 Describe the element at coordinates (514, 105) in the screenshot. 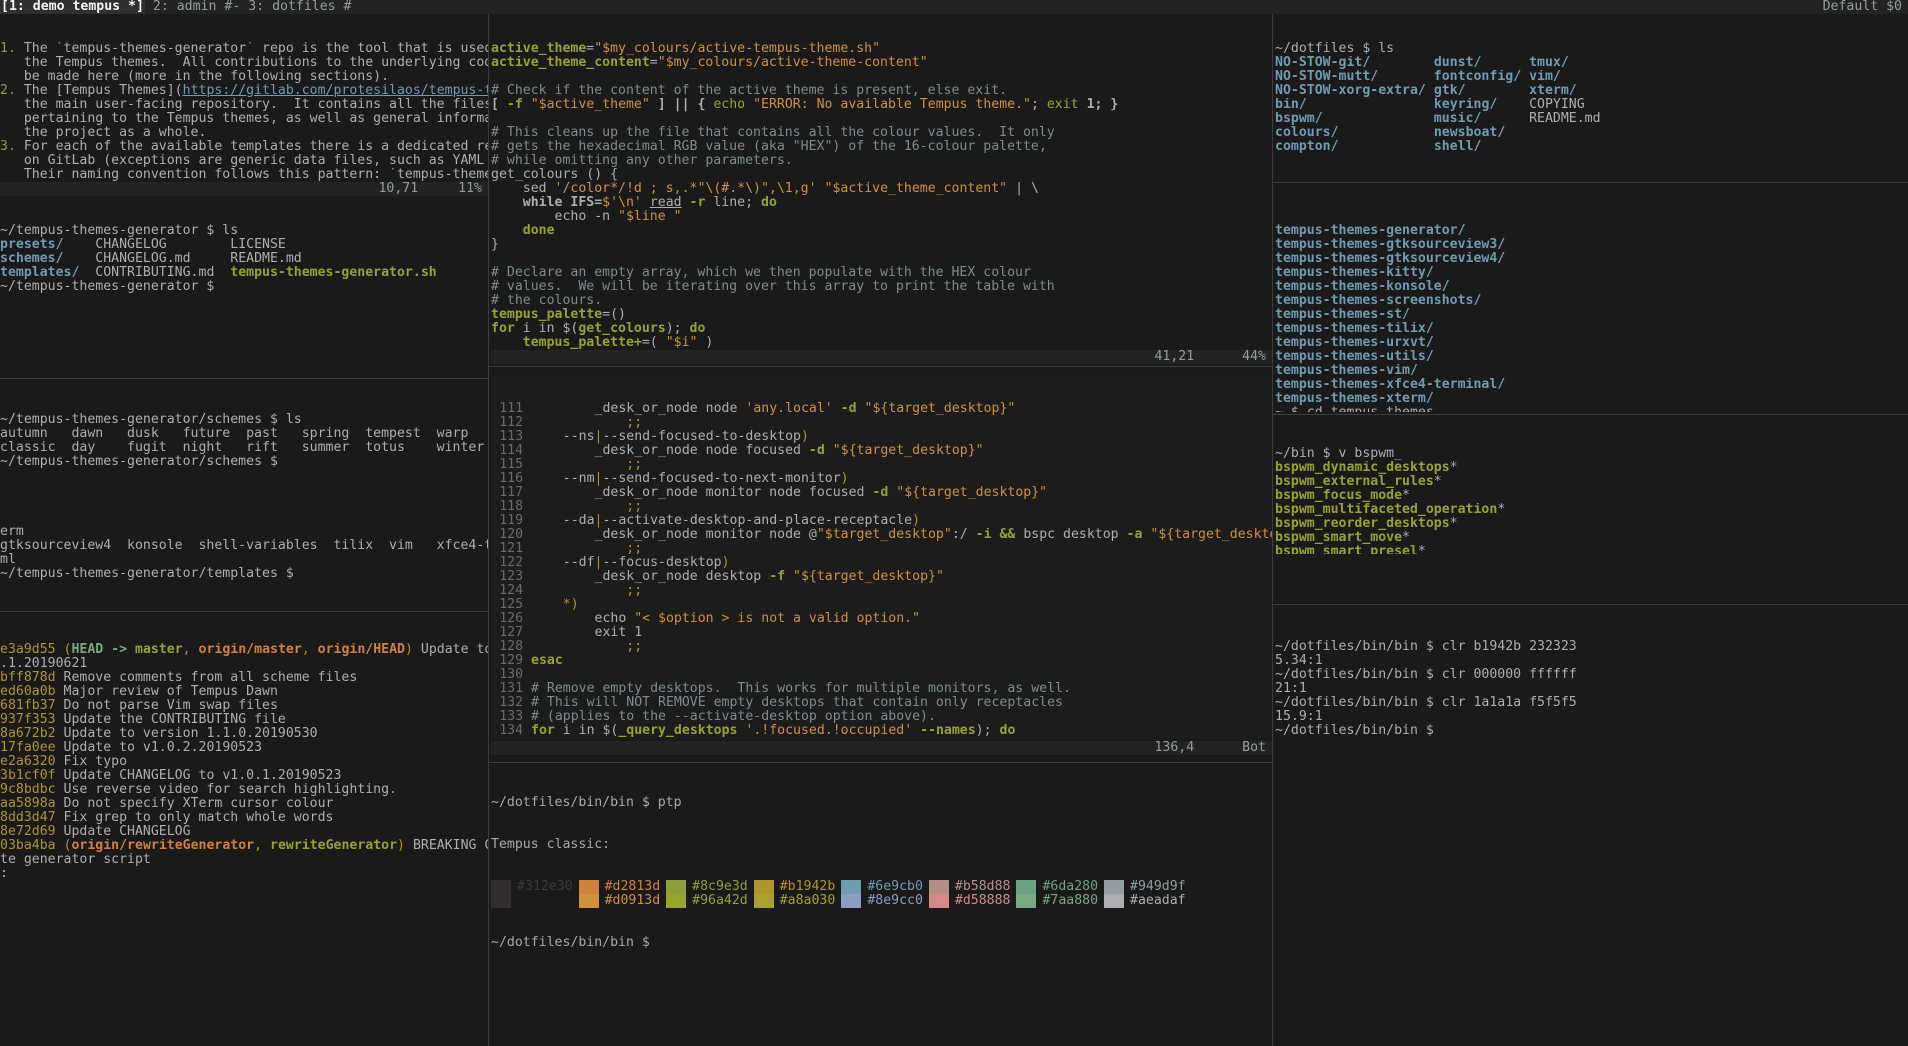

I see `text-span: -f` at that location.